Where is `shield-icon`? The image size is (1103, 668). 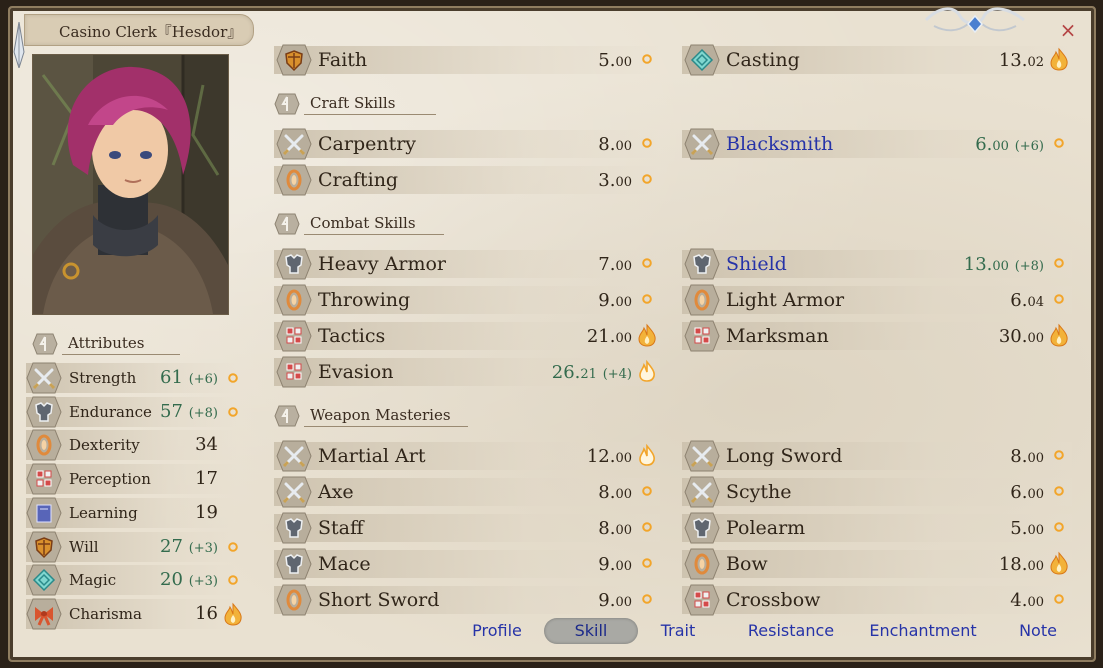 shield-icon is located at coordinates (44, 546).